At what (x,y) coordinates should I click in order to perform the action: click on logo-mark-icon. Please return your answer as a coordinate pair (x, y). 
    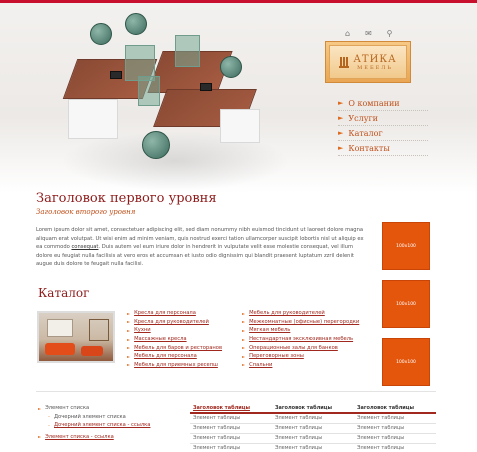
    Looking at the image, I should click on (344, 62).